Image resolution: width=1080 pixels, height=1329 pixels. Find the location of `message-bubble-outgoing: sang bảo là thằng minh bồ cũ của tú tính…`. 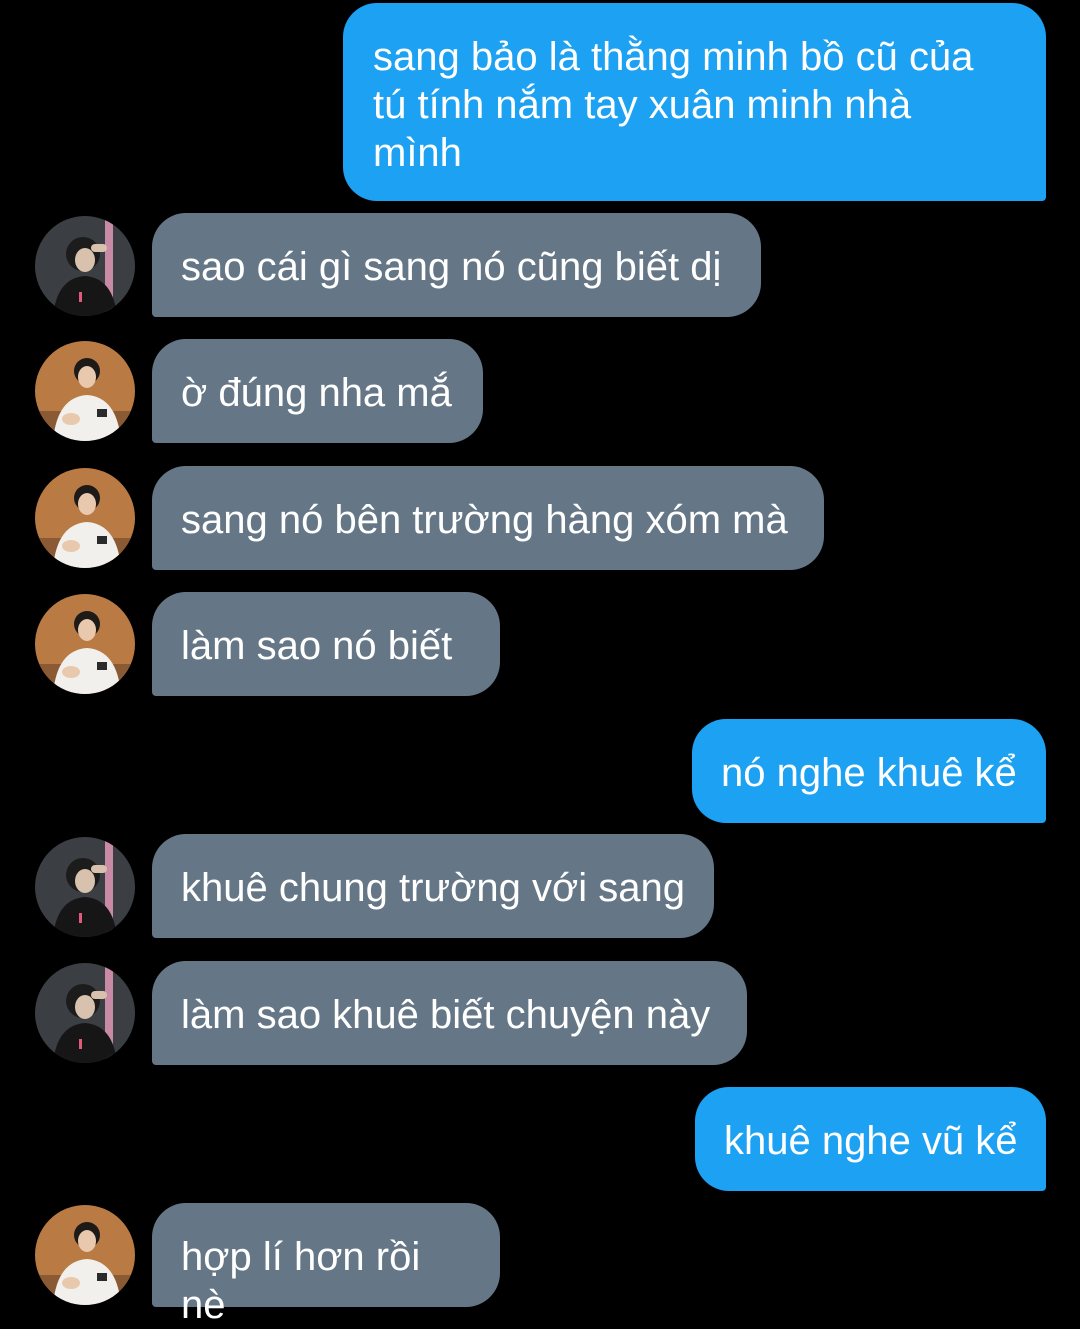

message-bubble-outgoing: sang bảo là thằng minh bồ cũ của tú tính… is located at coordinates (694, 102).